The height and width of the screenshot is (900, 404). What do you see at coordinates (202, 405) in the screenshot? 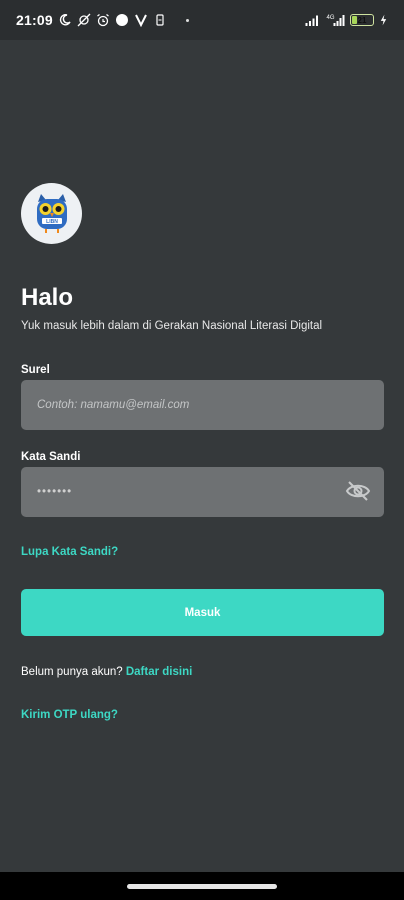
I see `email-field` at bounding box center [202, 405].